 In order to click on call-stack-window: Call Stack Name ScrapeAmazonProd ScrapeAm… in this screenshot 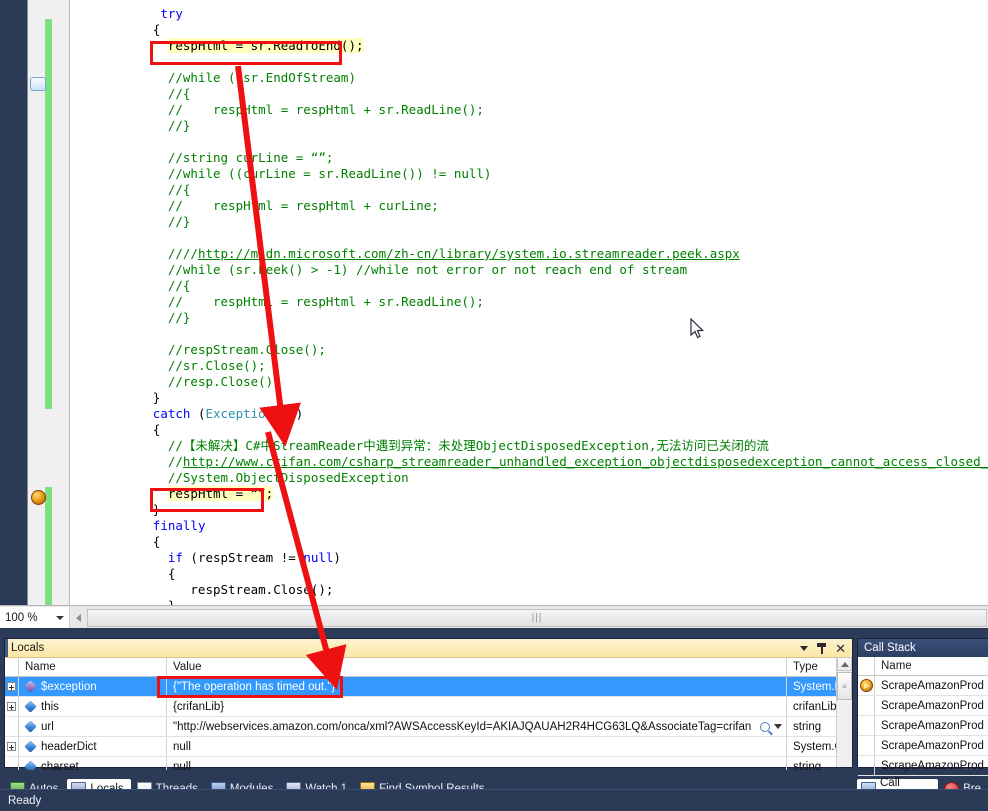, I will do `click(922, 707)`.